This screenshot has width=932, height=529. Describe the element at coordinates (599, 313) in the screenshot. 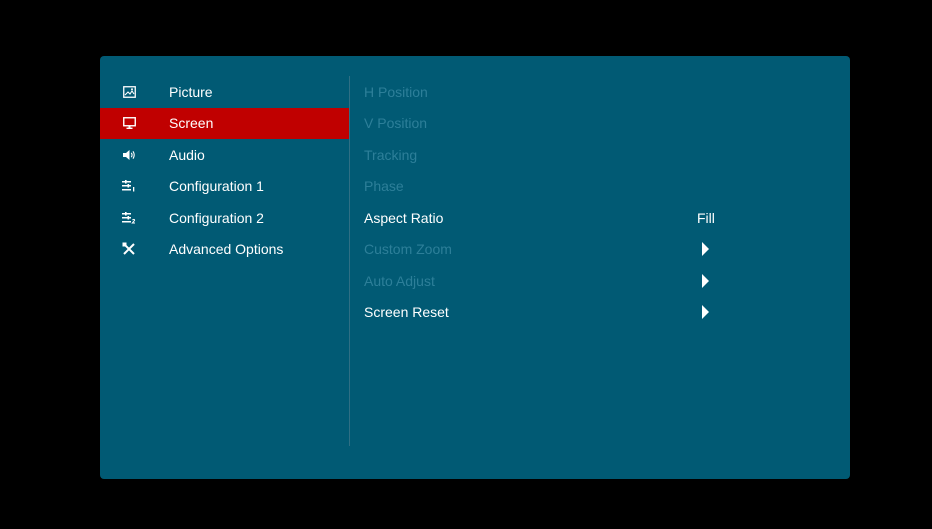

I see `menu-row-screen-reset: Screen Reset` at that location.